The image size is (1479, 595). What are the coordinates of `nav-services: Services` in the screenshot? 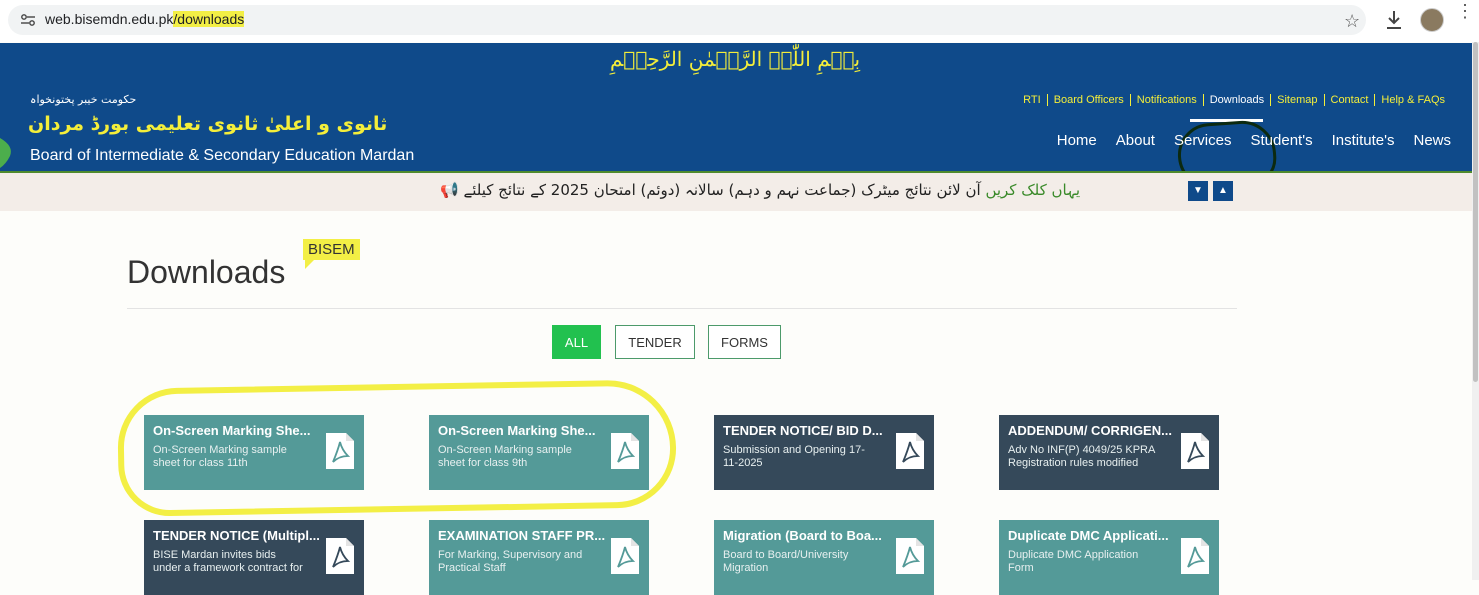 It's located at (1203, 140).